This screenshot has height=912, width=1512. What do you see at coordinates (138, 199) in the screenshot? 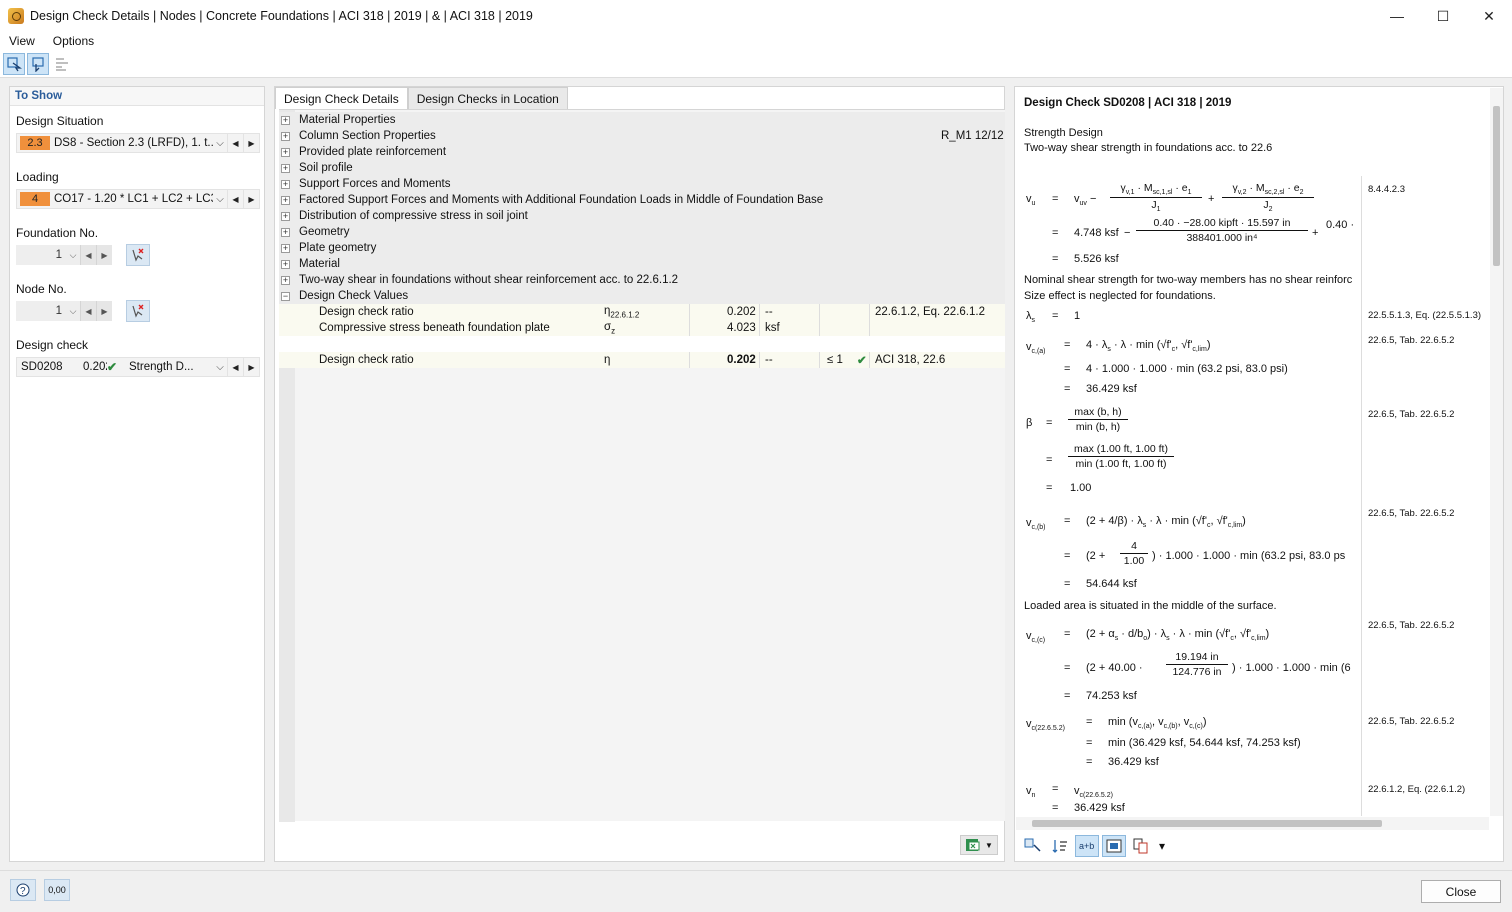
I see `loading-combo: 4 CO17 - 1.20 * LC1 + LC2 + LC3 ⌵ ◀ ▶` at bounding box center [138, 199].